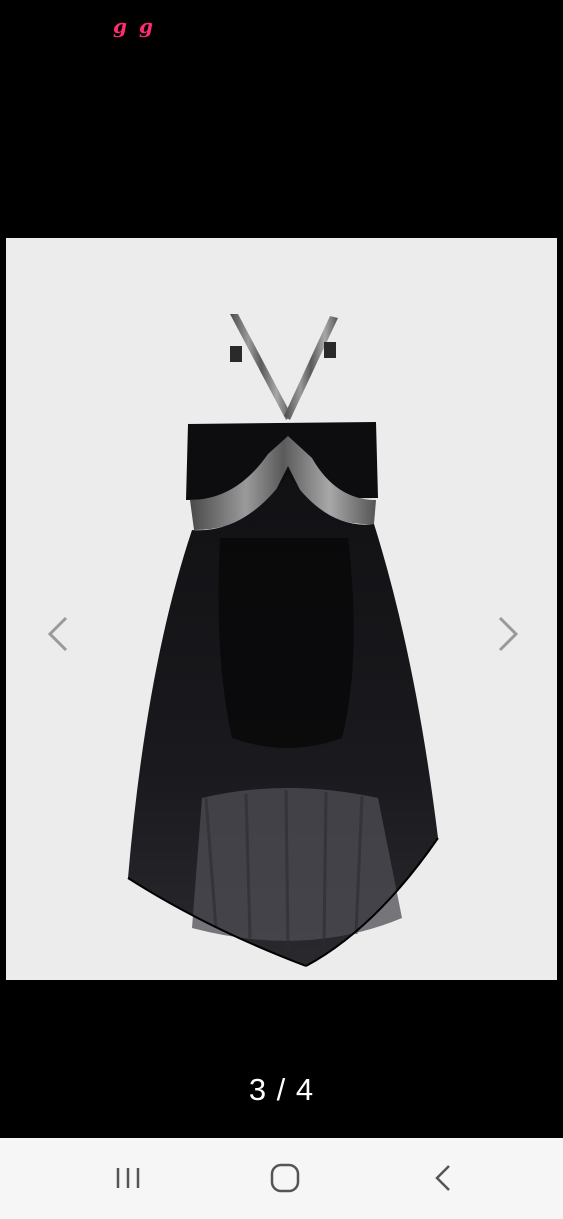 This screenshot has width=563, height=1219. I want to click on status-bar: g g, so click(281, 28).